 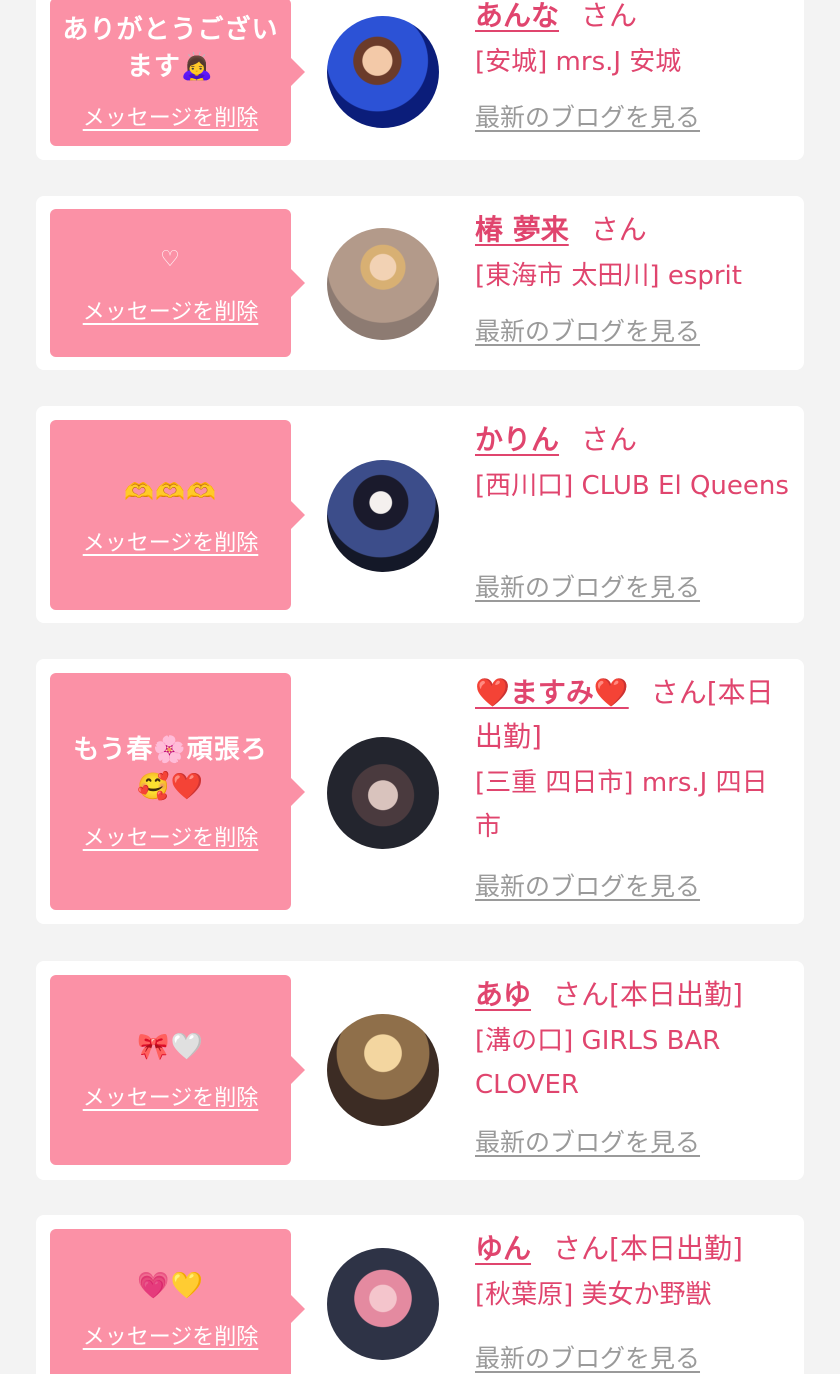 What do you see at coordinates (177, 283) in the screenshot?
I see `message-bubble: ♡ メッセージを削除` at bounding box center [177, 283].